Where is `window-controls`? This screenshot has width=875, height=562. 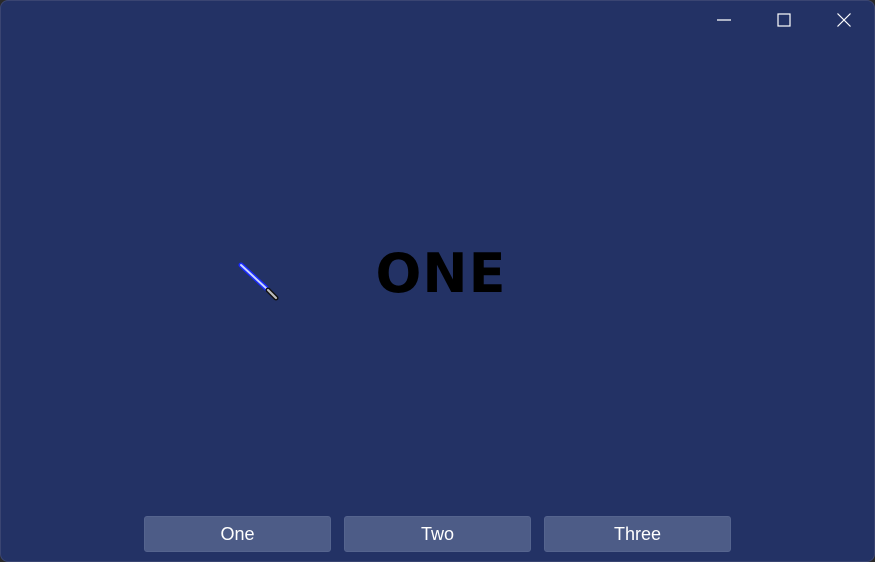 window-controls is located at coordinates (784, 20).